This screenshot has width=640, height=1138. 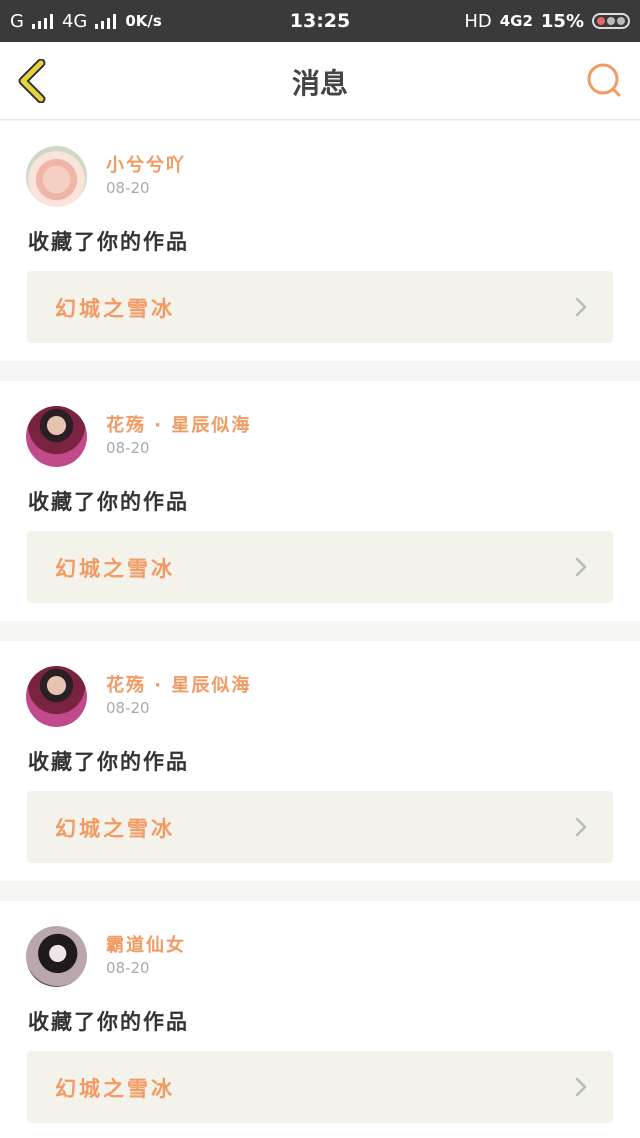 What do you see at coordinates (611, 21) in the screenshot?
I see `battery-icon` at bounding box center [611, 21].